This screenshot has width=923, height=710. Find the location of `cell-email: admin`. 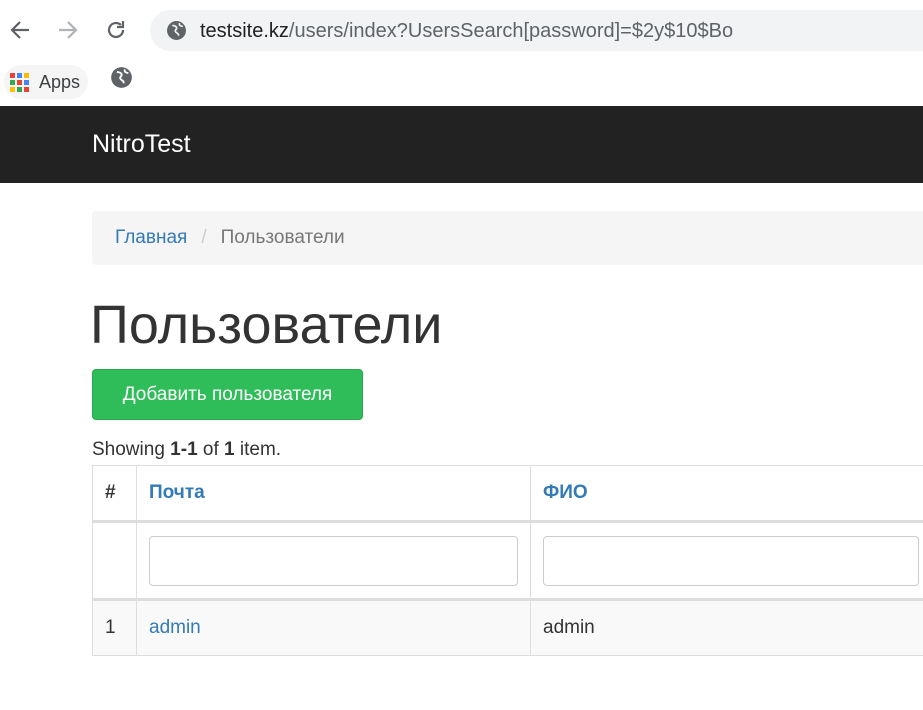

cell-email: admin is located at coordinates (333, 627).